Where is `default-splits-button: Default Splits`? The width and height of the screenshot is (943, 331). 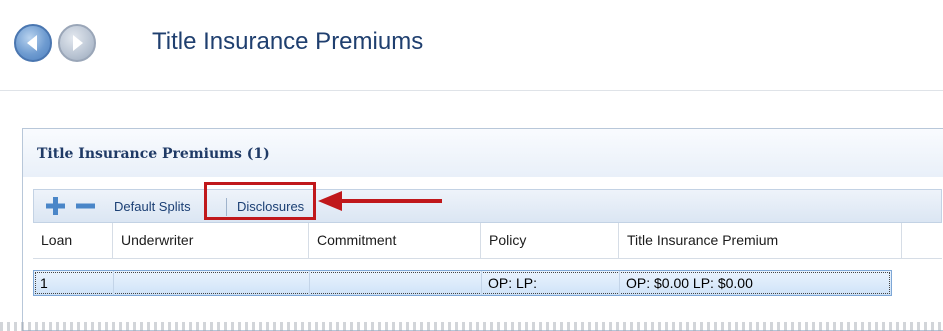 default-splits-button: Default Splits is located at coordinates (152, 206).